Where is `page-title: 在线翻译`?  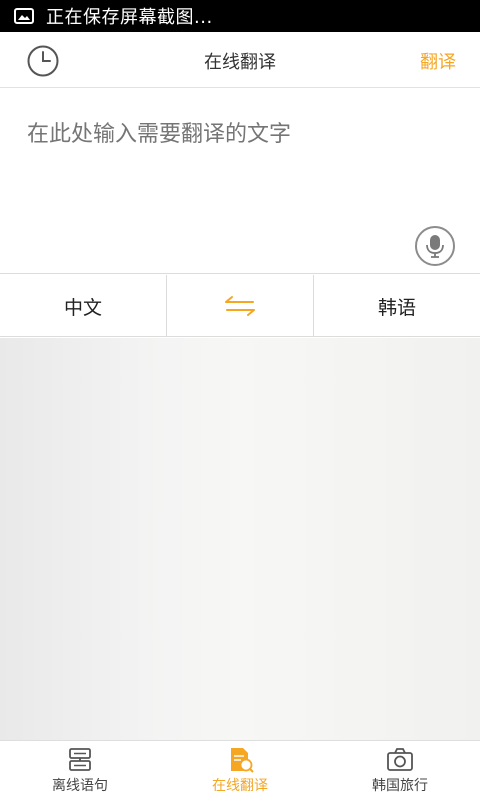
page-title: 在线翻译 is located at coordinates (240, 62).